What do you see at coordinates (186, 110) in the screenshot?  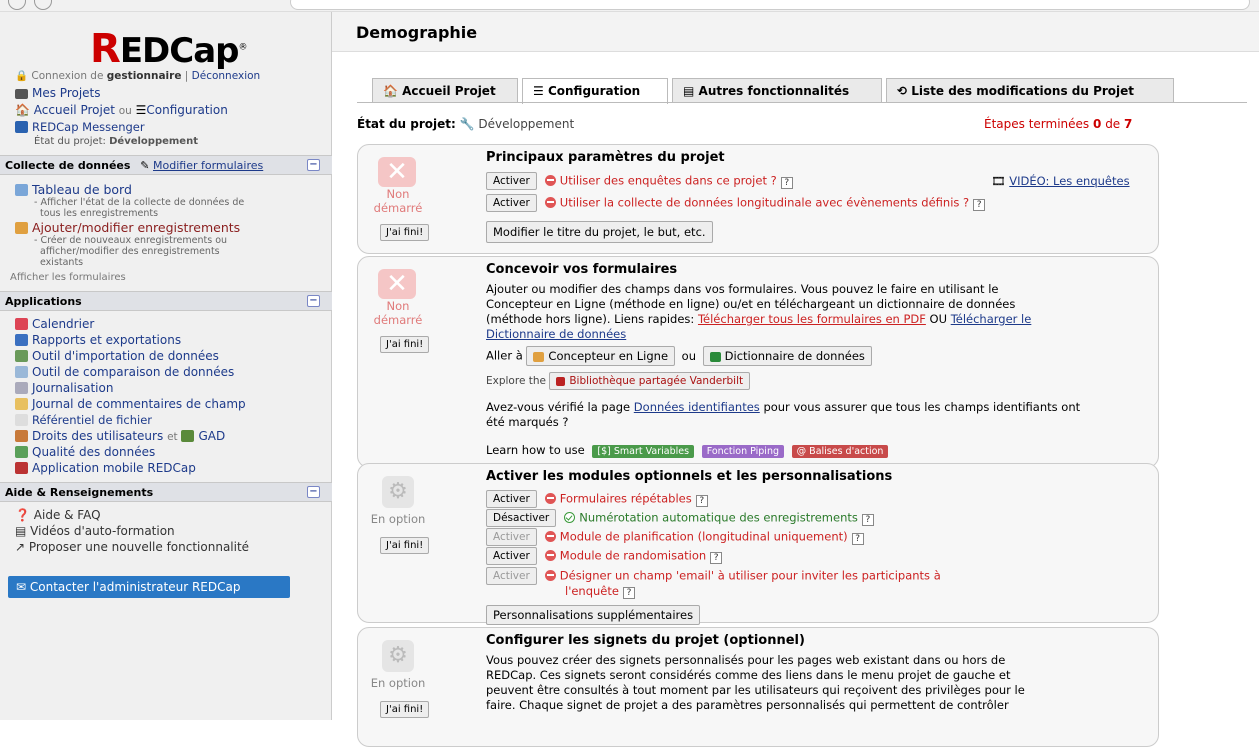 I see `configuration-link: Configuration` at bounding box center [186, 110].